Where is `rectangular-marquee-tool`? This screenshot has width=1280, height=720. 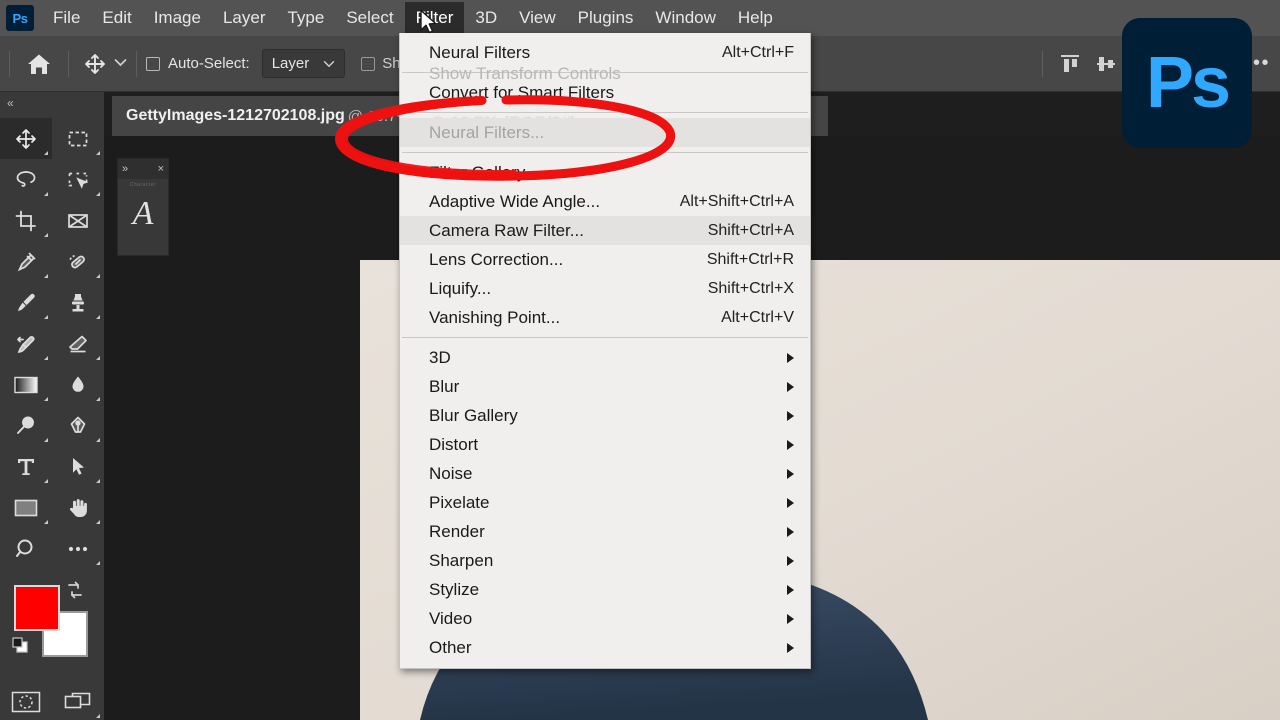 rectangular-marquee-tool is located at coordinates (78, 138).